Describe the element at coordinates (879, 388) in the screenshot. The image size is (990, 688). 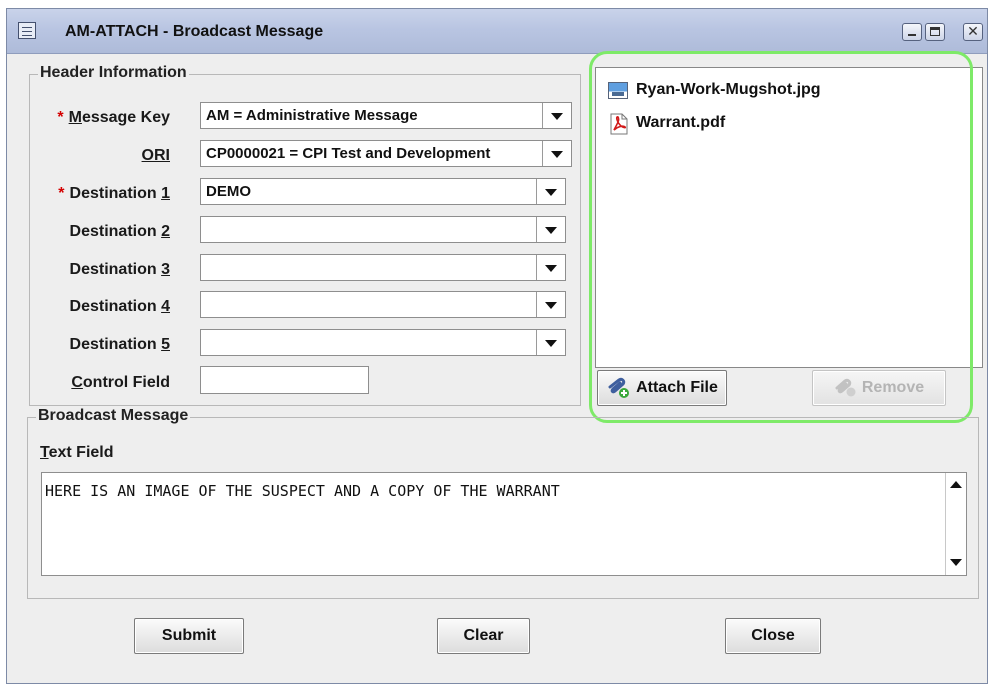
I see `remove-button: Remove` at that location.